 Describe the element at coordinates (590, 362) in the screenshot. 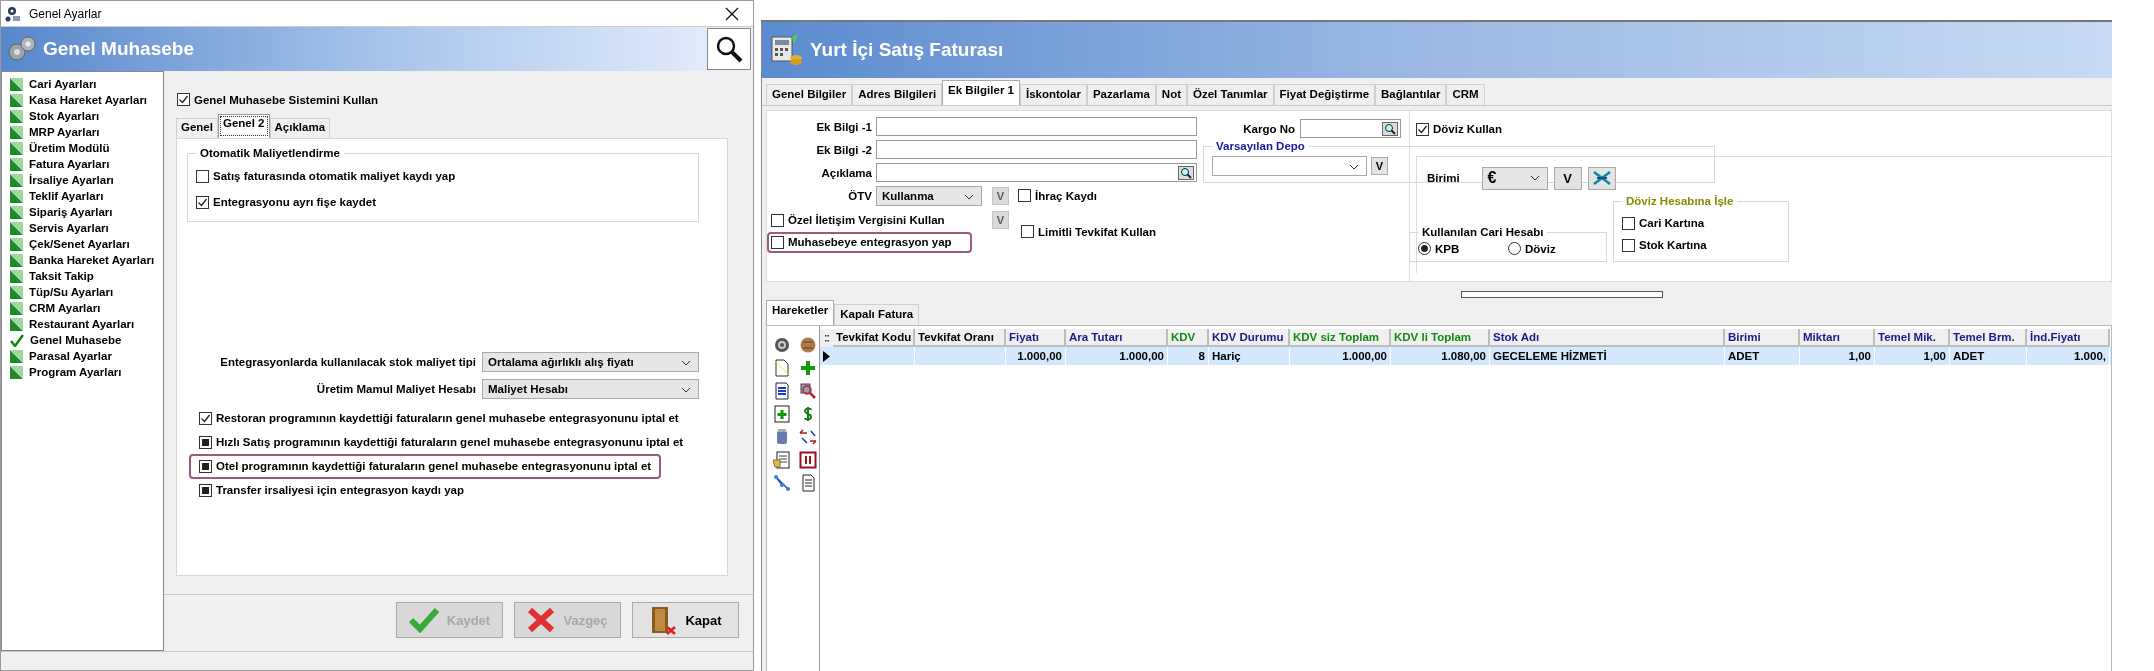

I see `dropdown: Ortalama ağırlıklı alış fiyatı` at that location.